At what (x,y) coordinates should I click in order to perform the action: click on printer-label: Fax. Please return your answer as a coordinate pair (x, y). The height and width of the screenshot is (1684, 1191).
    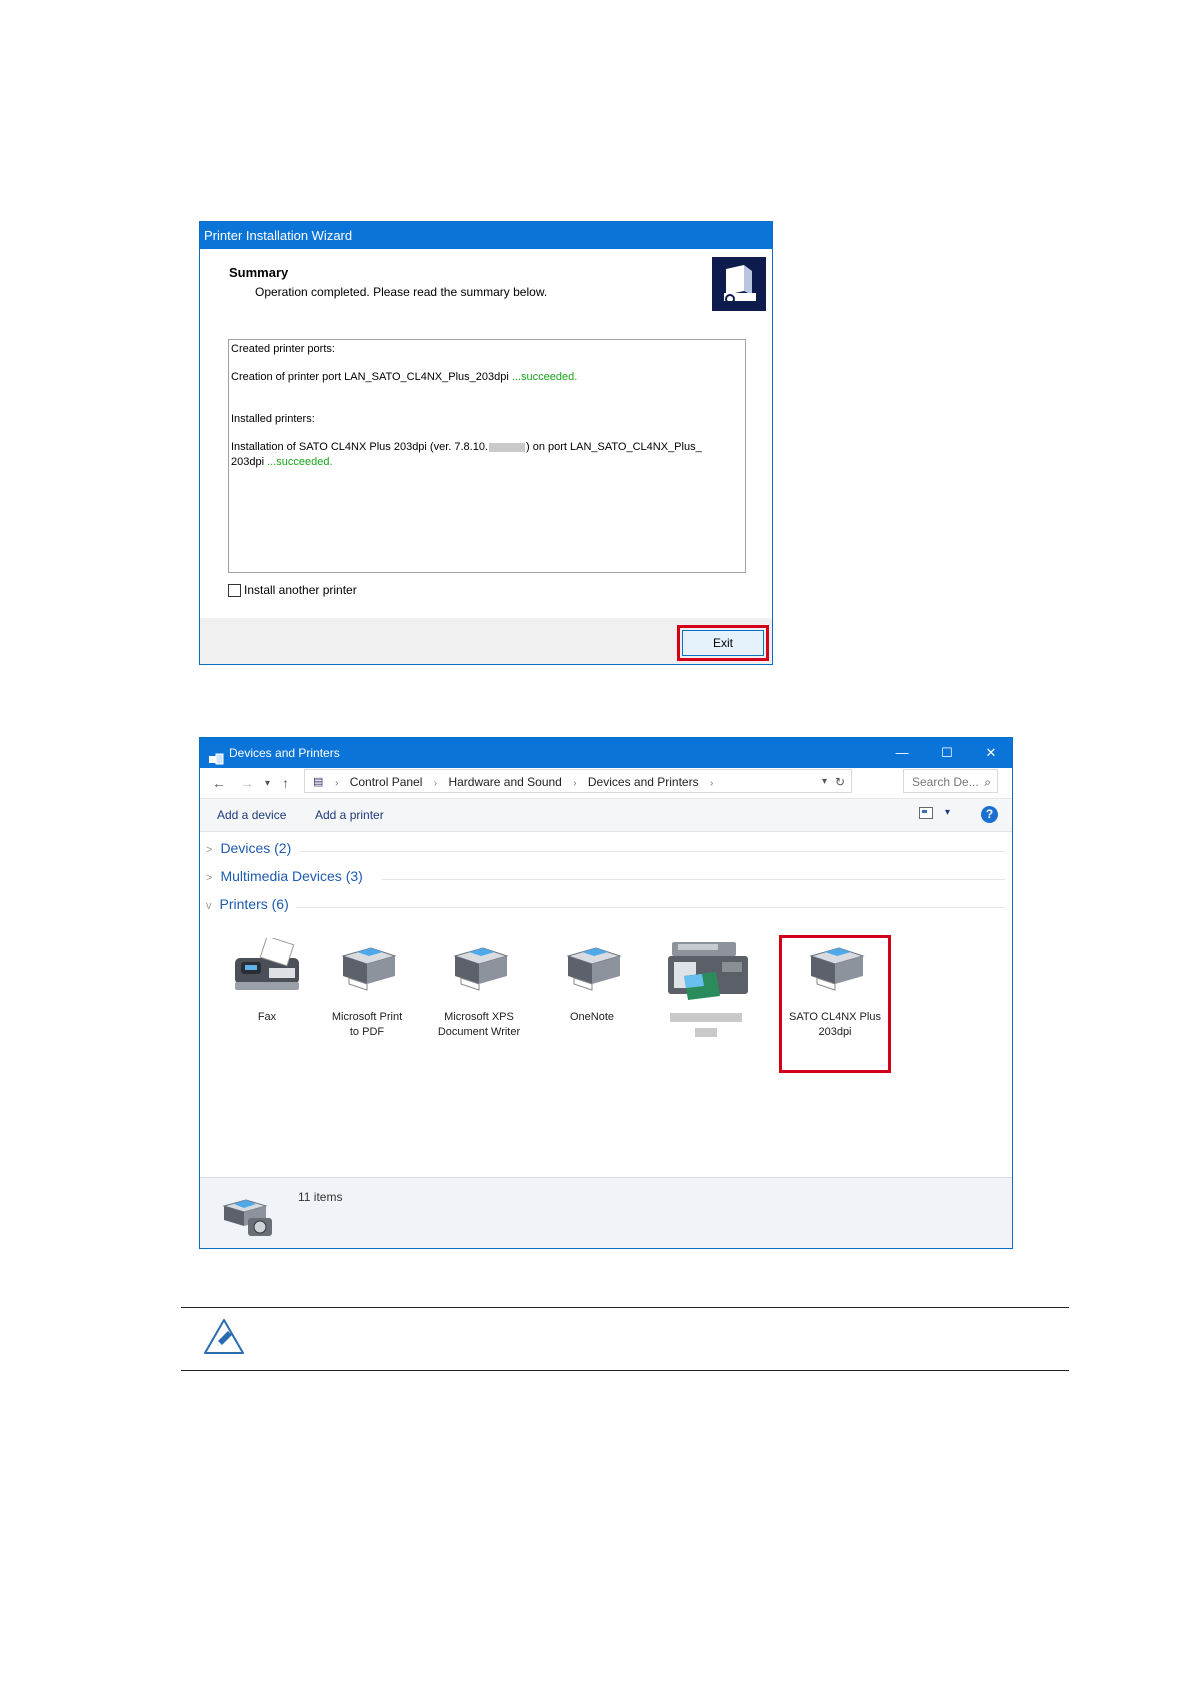
    Looking at the image, I should click on (267, 1017).